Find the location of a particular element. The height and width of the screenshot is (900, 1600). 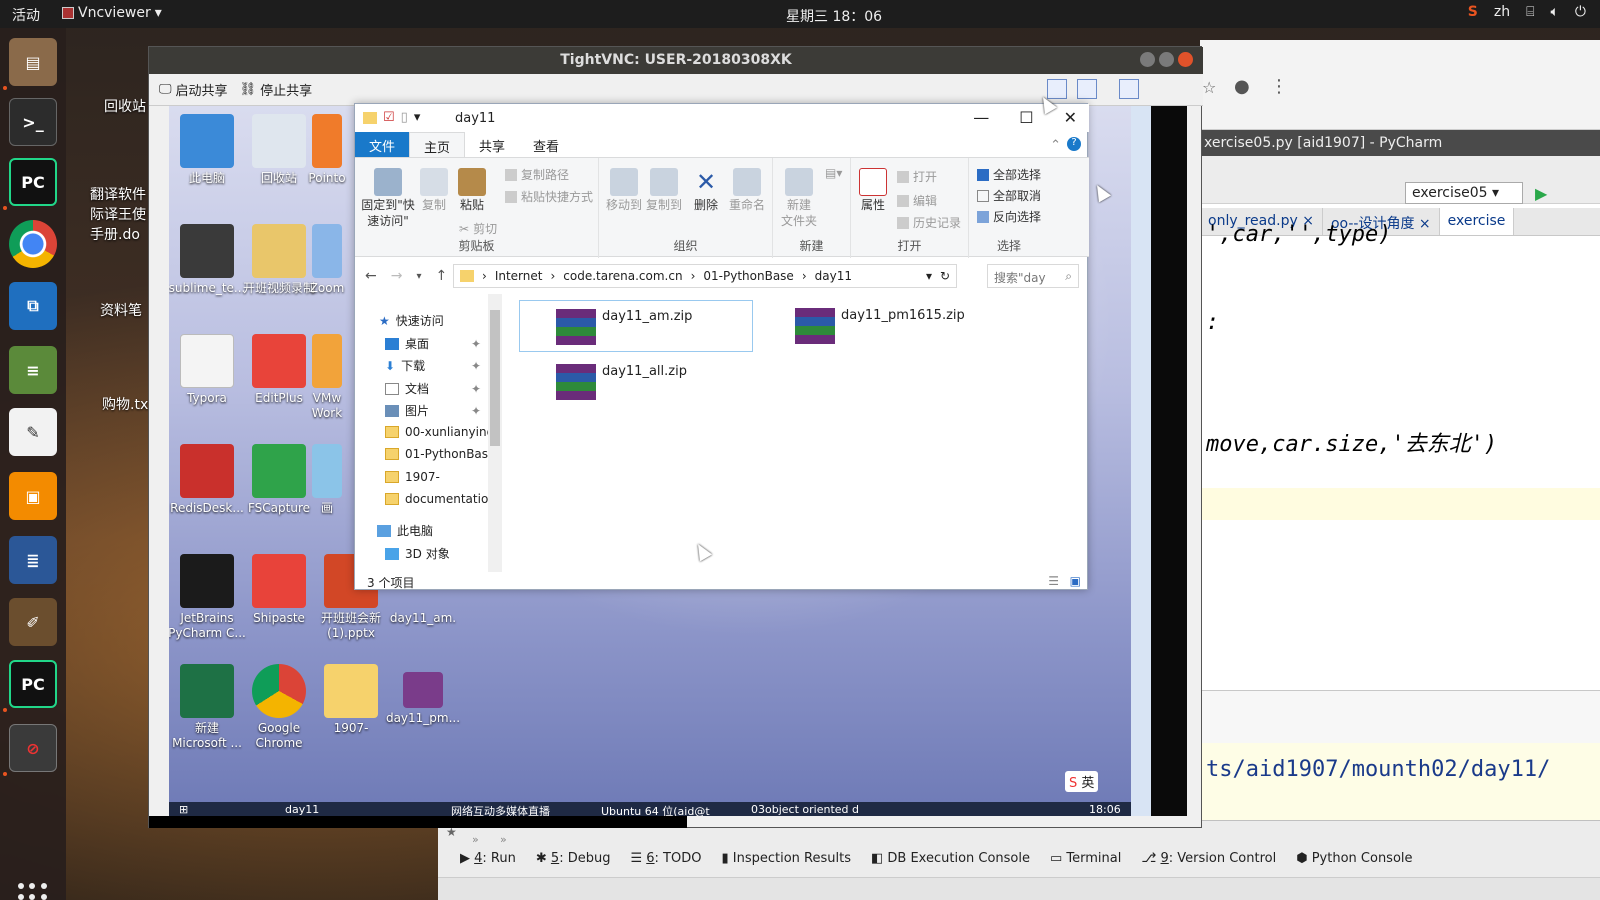

back-icon: ← is located at coordinates (371, 276).